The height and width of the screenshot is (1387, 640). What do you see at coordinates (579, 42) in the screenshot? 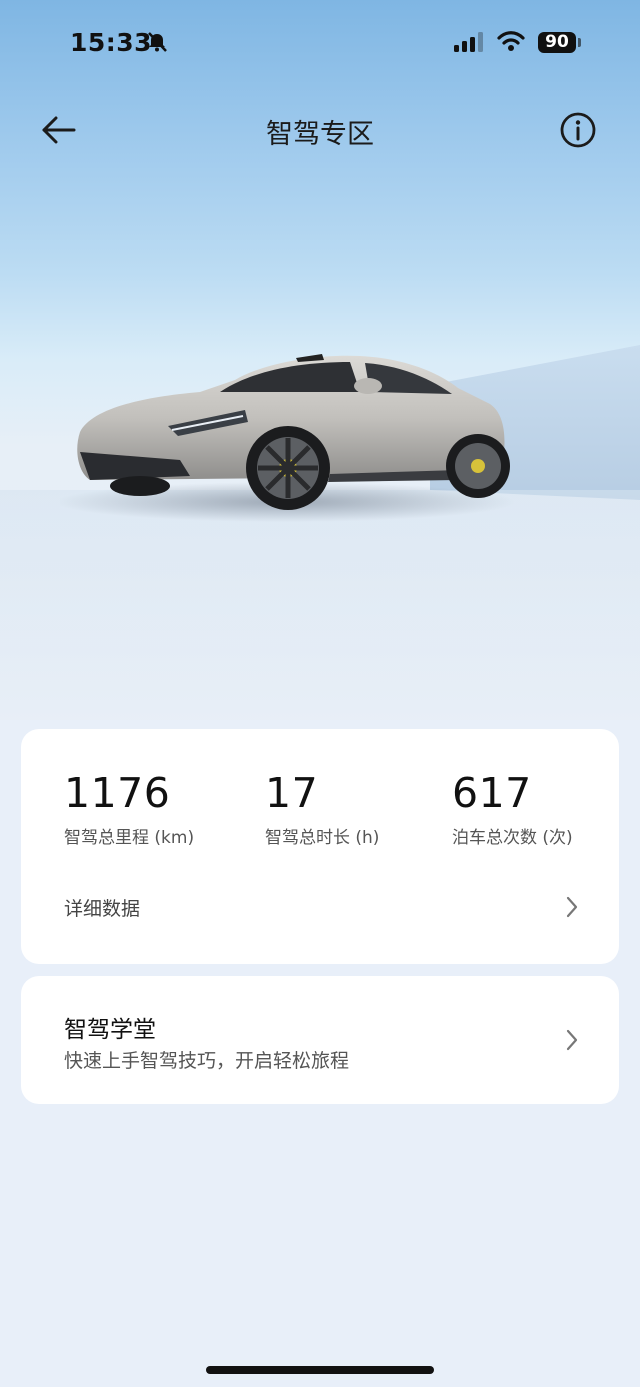
I see `battery-tip` at bounding box center [579, 42].